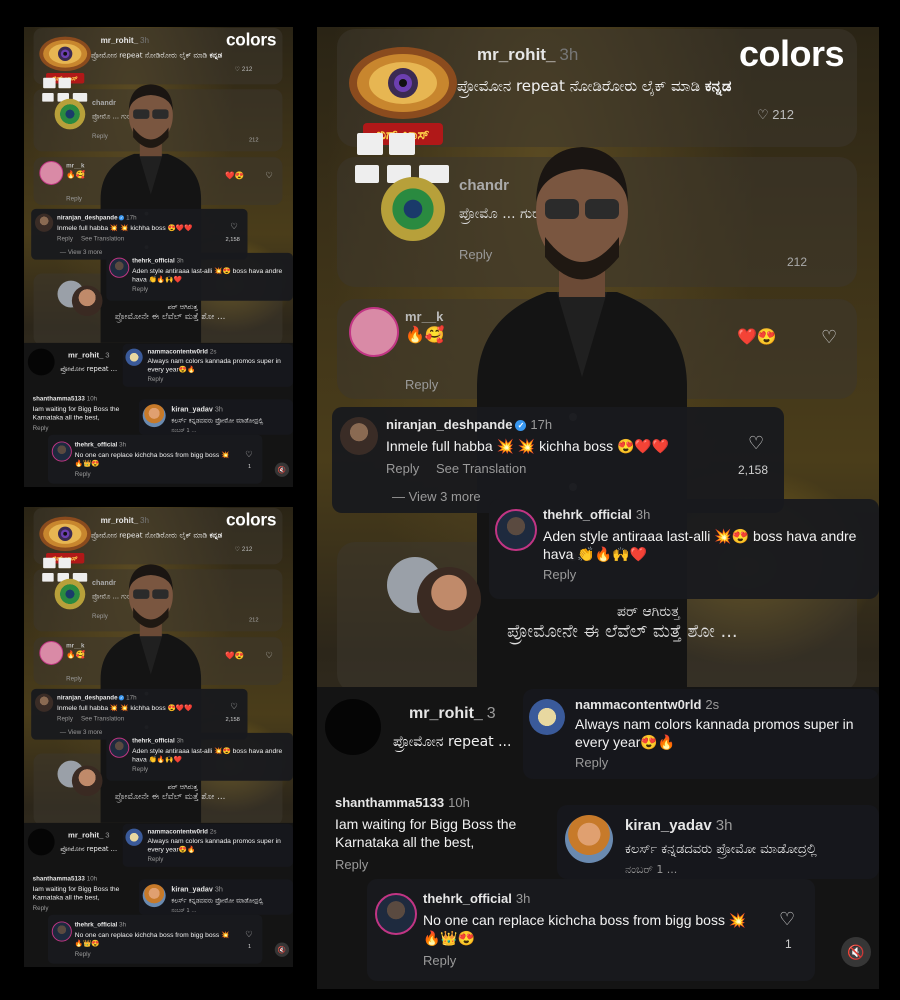  Describe the element at coordinates (121, 218) in the screenshot. I see `verified-badge-icon: ✓` at that location.